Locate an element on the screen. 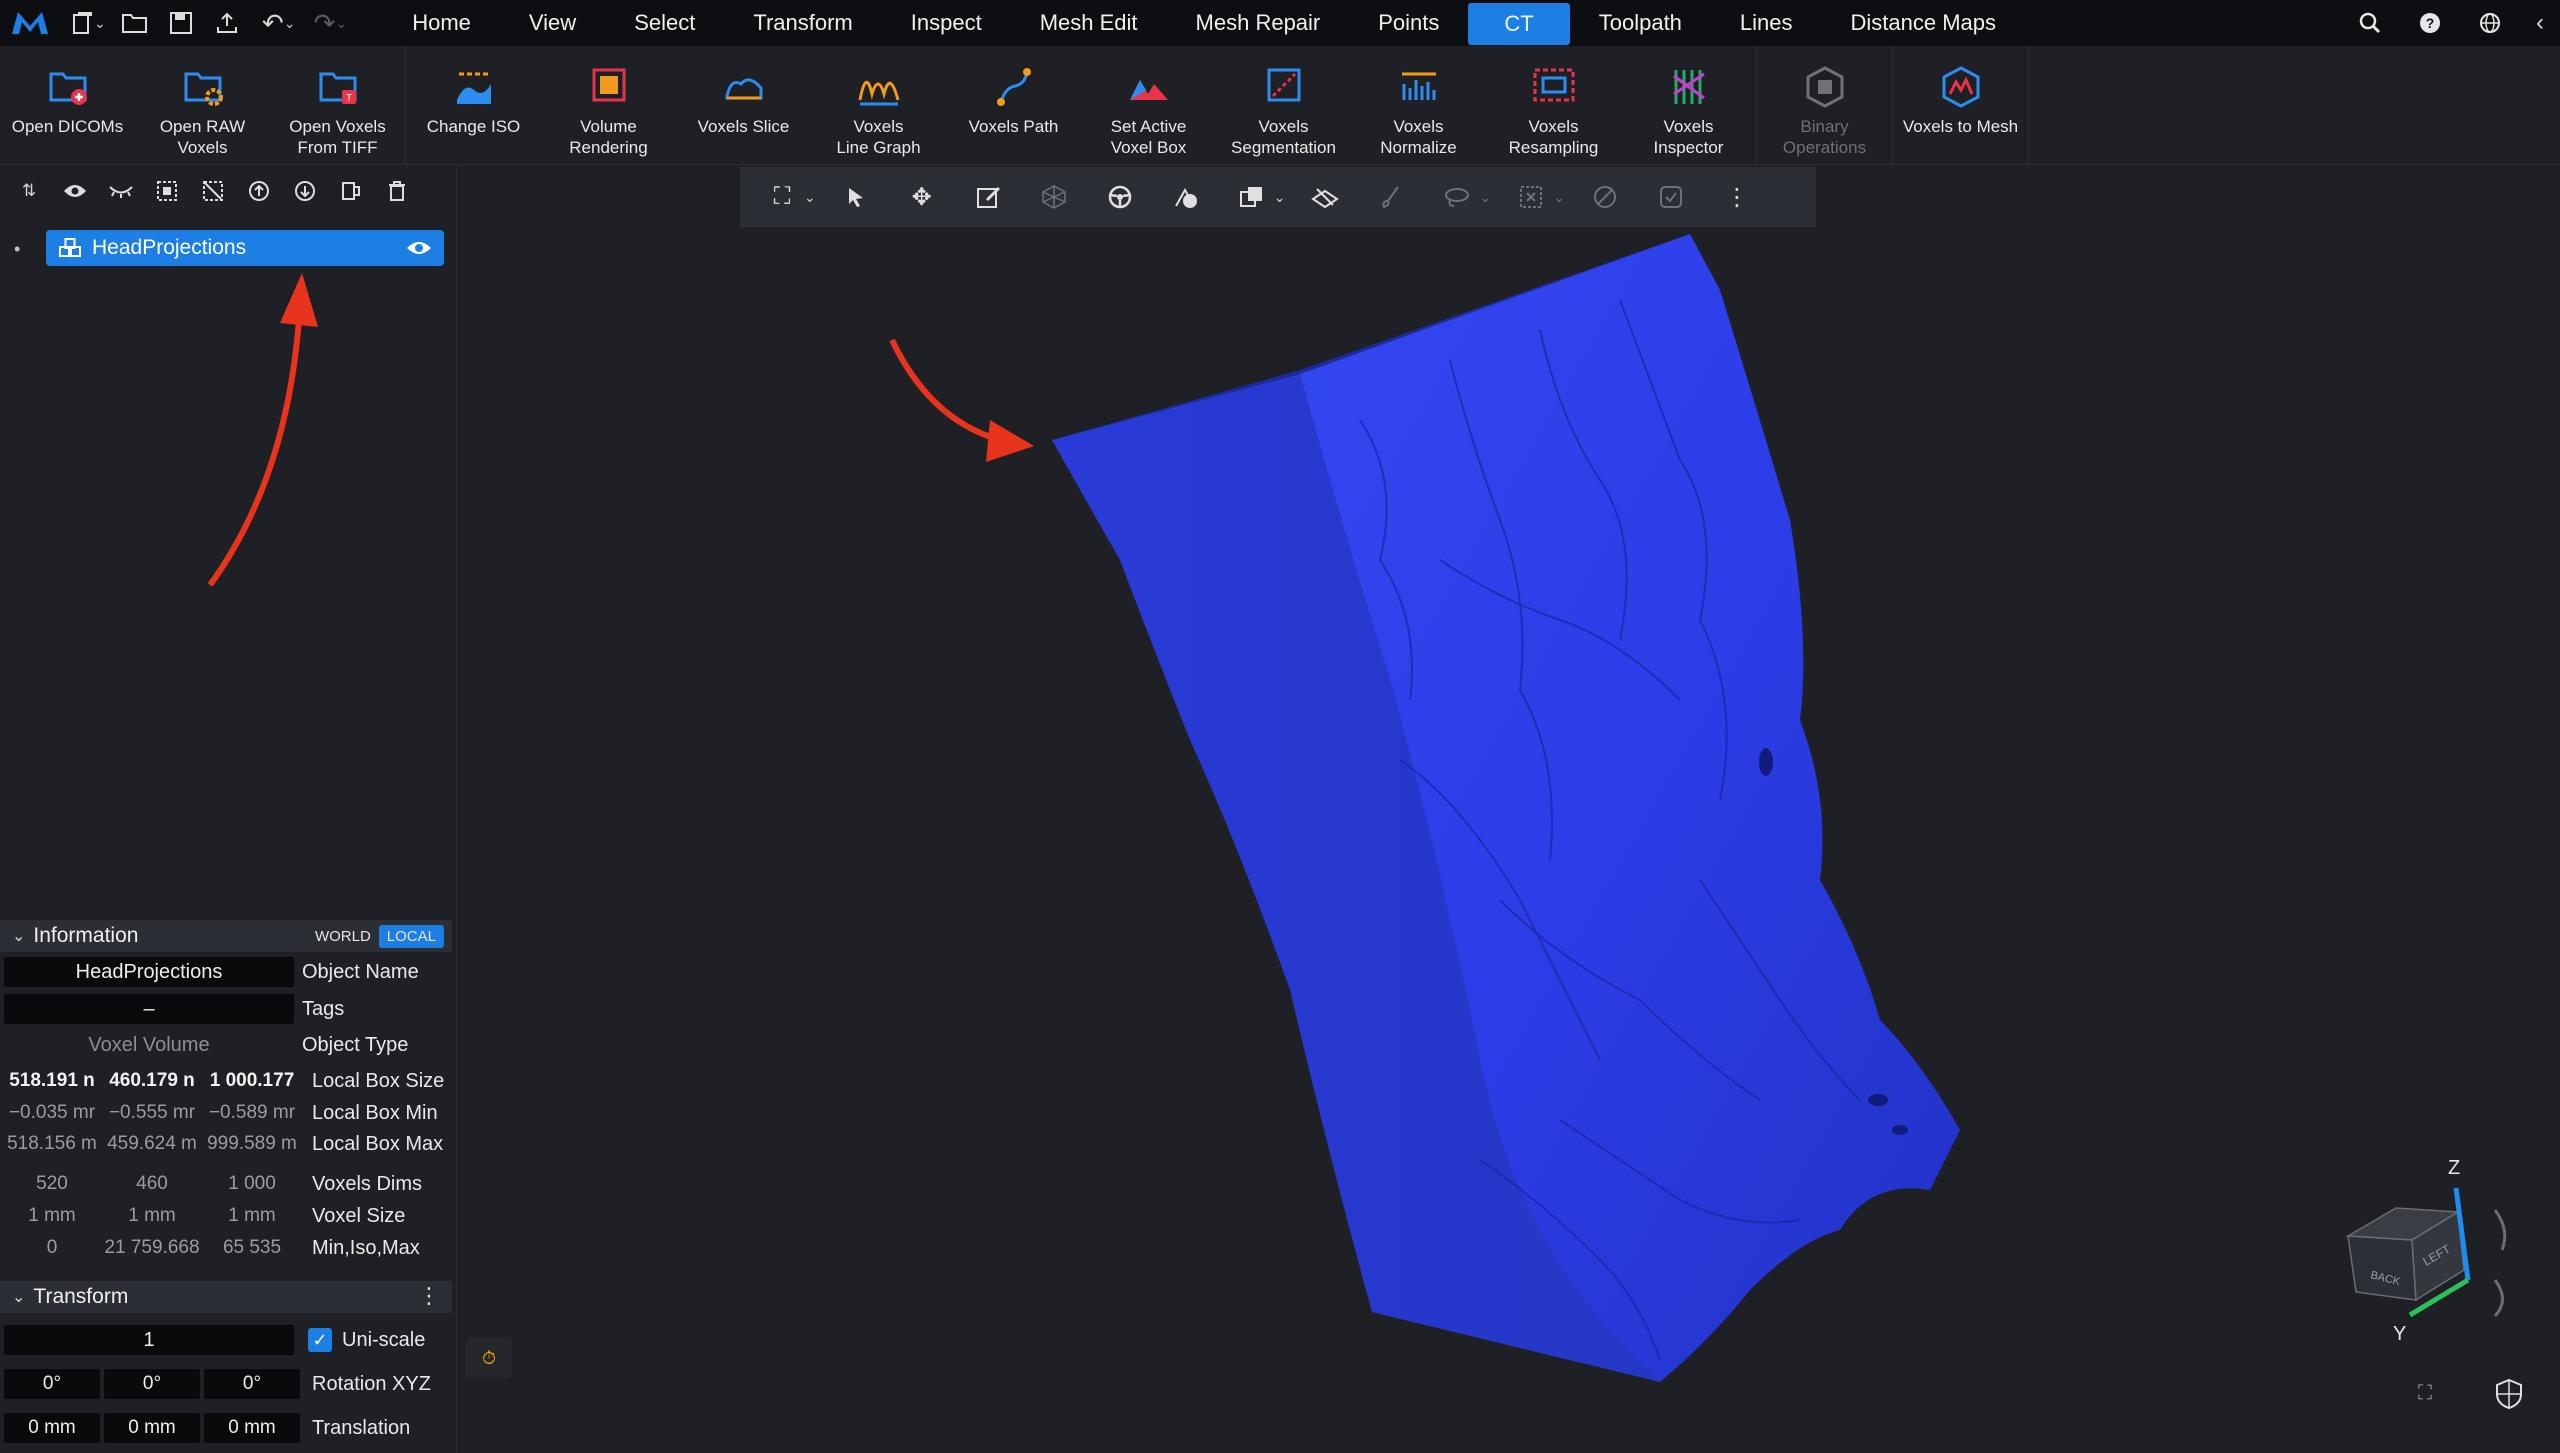 The image size is (2560, 1453). search-icon is located at coordinates (2370, 23).